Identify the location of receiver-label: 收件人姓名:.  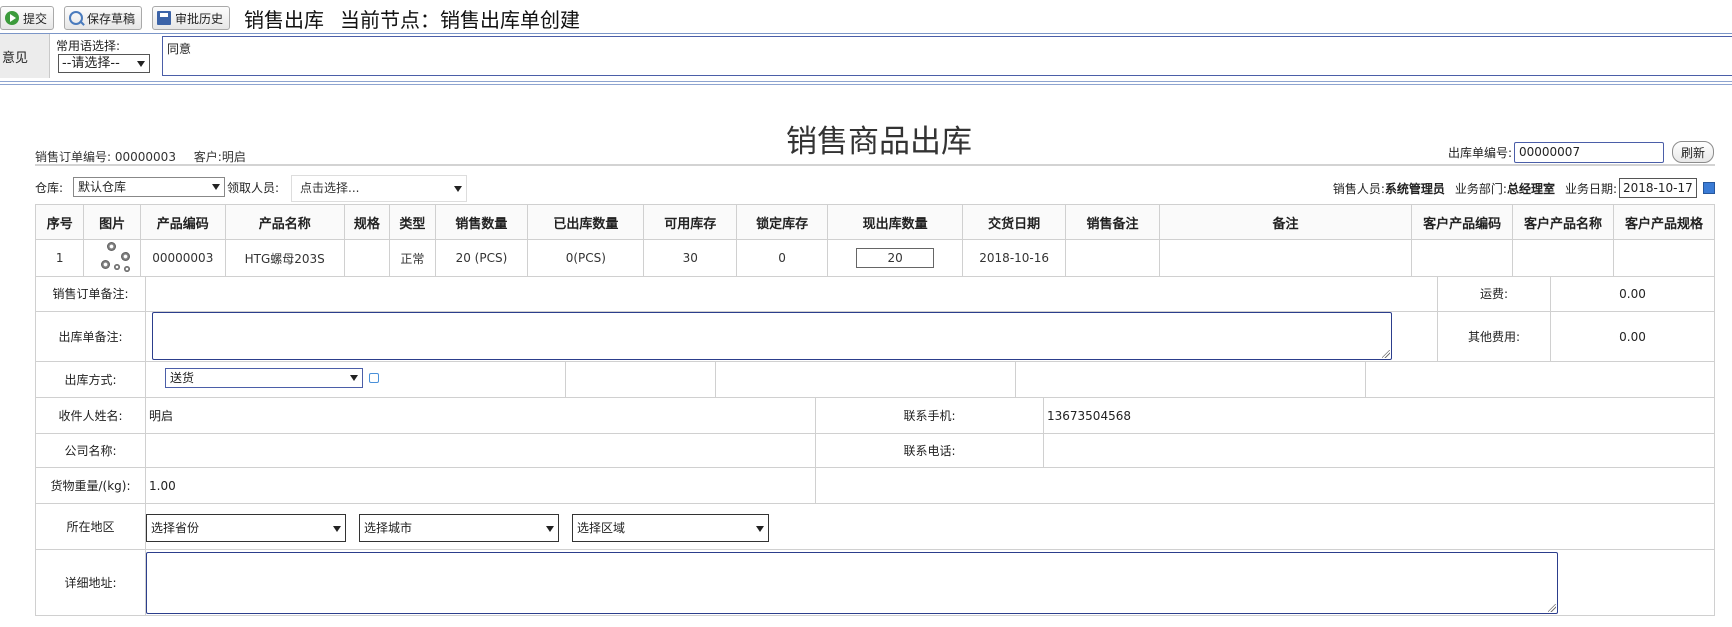
(91, 415).